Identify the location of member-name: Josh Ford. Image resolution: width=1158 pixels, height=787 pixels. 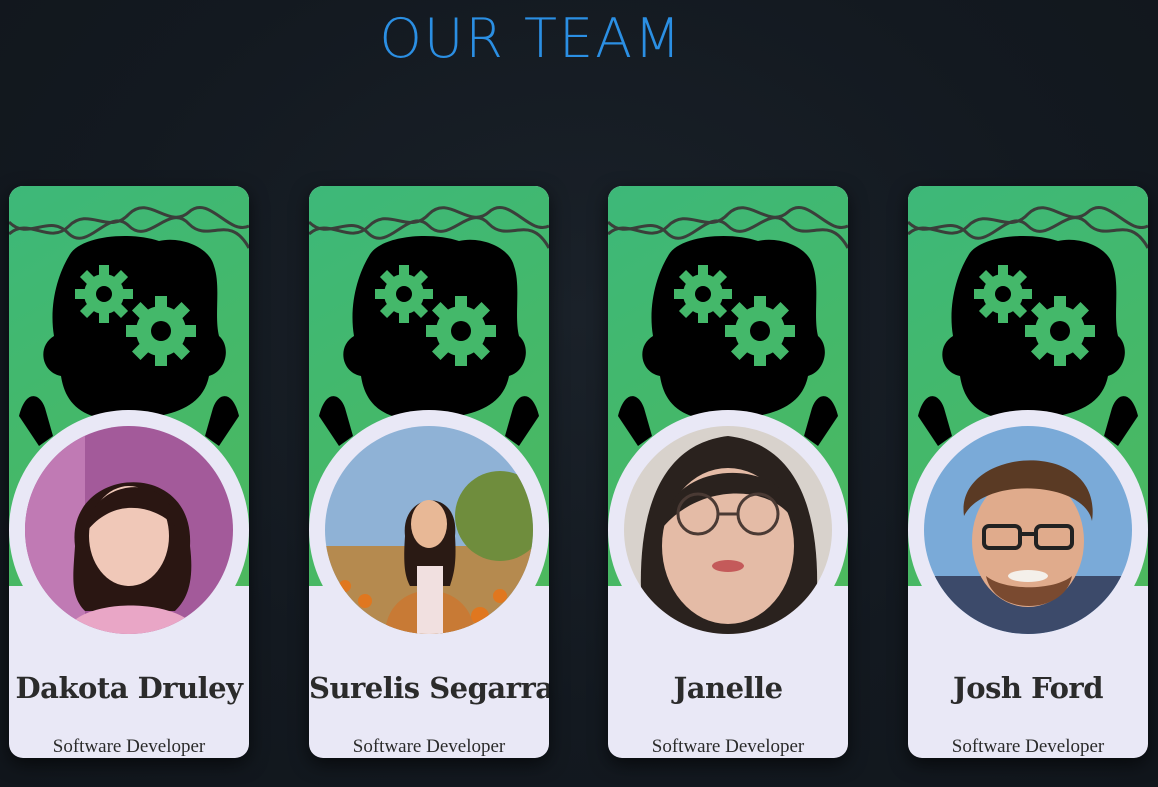
(1028, 688).